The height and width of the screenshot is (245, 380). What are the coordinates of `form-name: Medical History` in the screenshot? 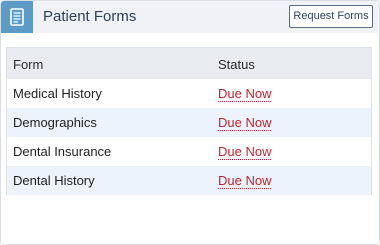 It's located at (57, 93).